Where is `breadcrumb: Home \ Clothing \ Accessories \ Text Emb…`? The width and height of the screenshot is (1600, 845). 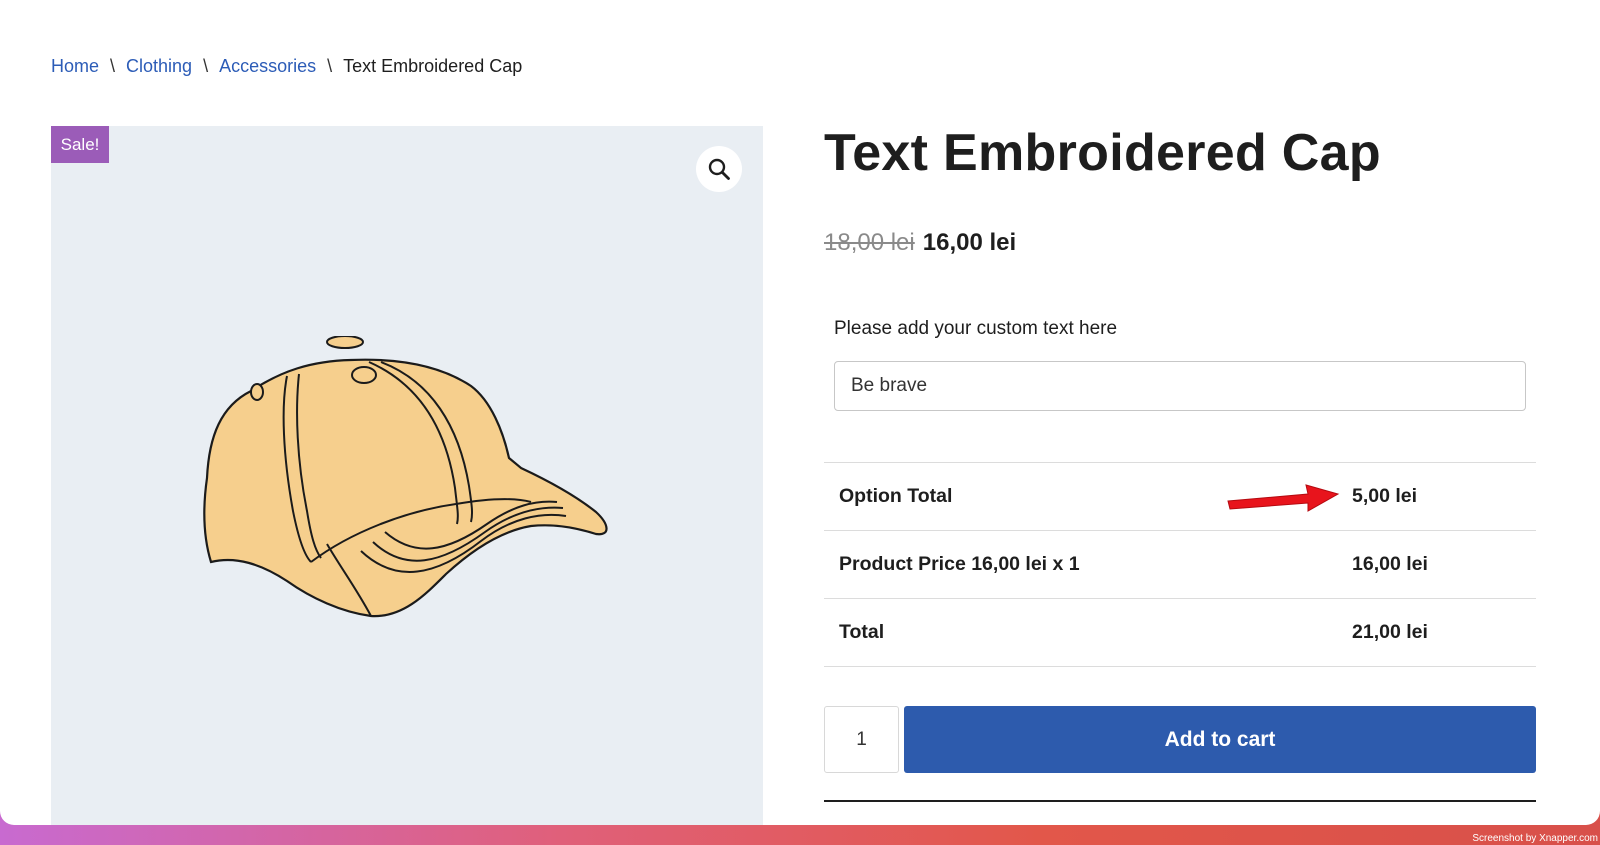 breadcrumb: Home \ Clothing \ Accessories \ Text Emb… is located at coordinates (286, 66).